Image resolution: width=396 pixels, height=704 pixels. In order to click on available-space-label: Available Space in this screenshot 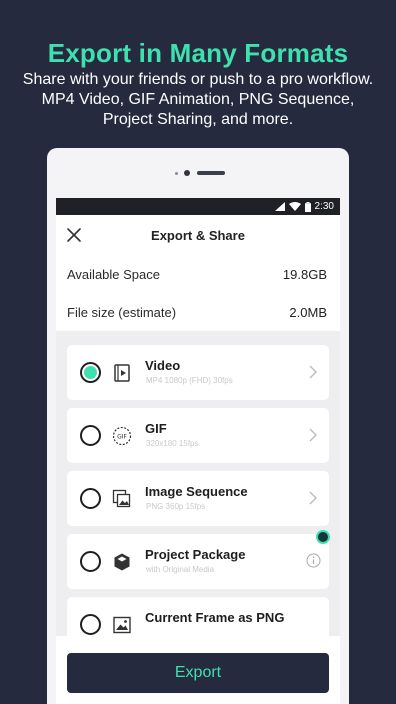, I will do `click(113, 274)`.